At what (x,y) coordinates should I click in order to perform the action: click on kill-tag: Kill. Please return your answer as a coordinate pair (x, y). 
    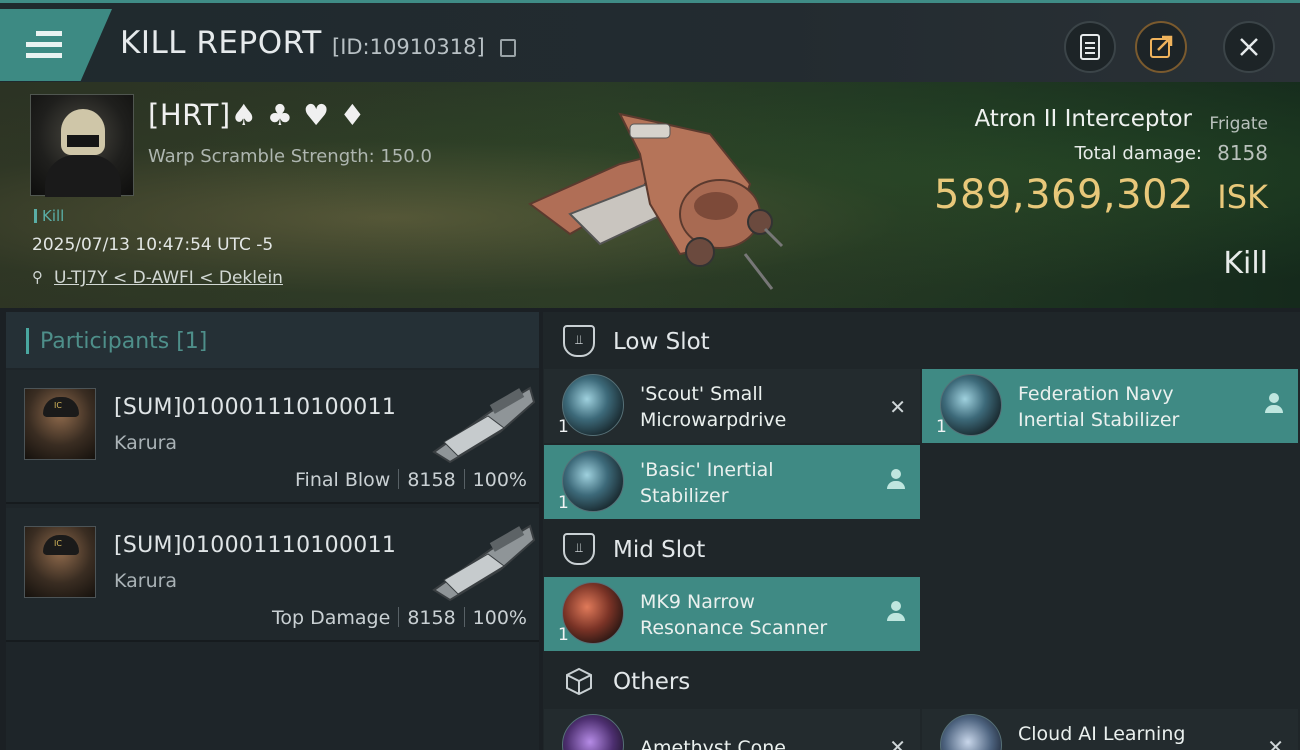
    Looking at the image, I should click on (49, 216).